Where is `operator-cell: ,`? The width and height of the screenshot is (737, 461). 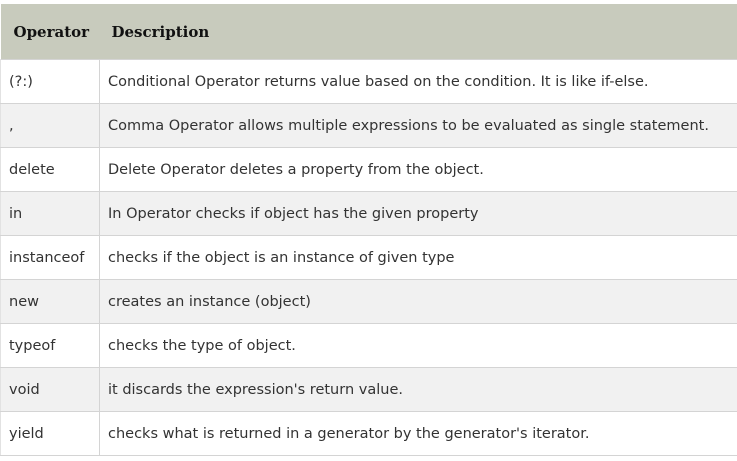 operator-cell: , is located at coordinates (50, 125).